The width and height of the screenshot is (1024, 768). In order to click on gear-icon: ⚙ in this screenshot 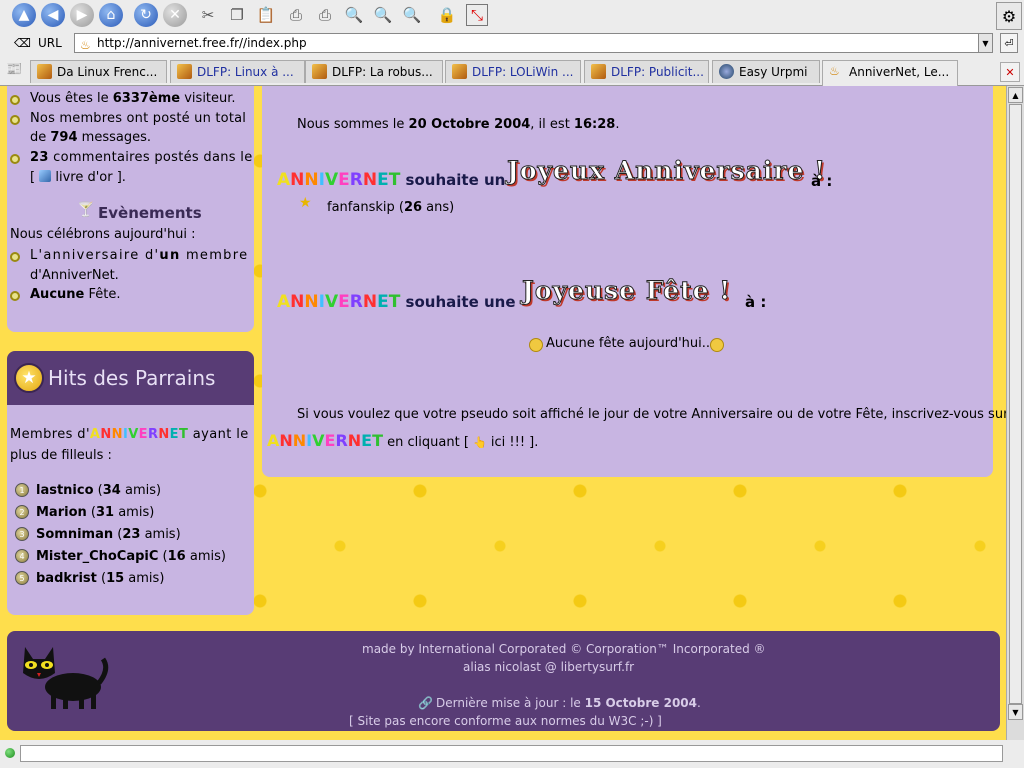, I will do `click(1009, 16)`.